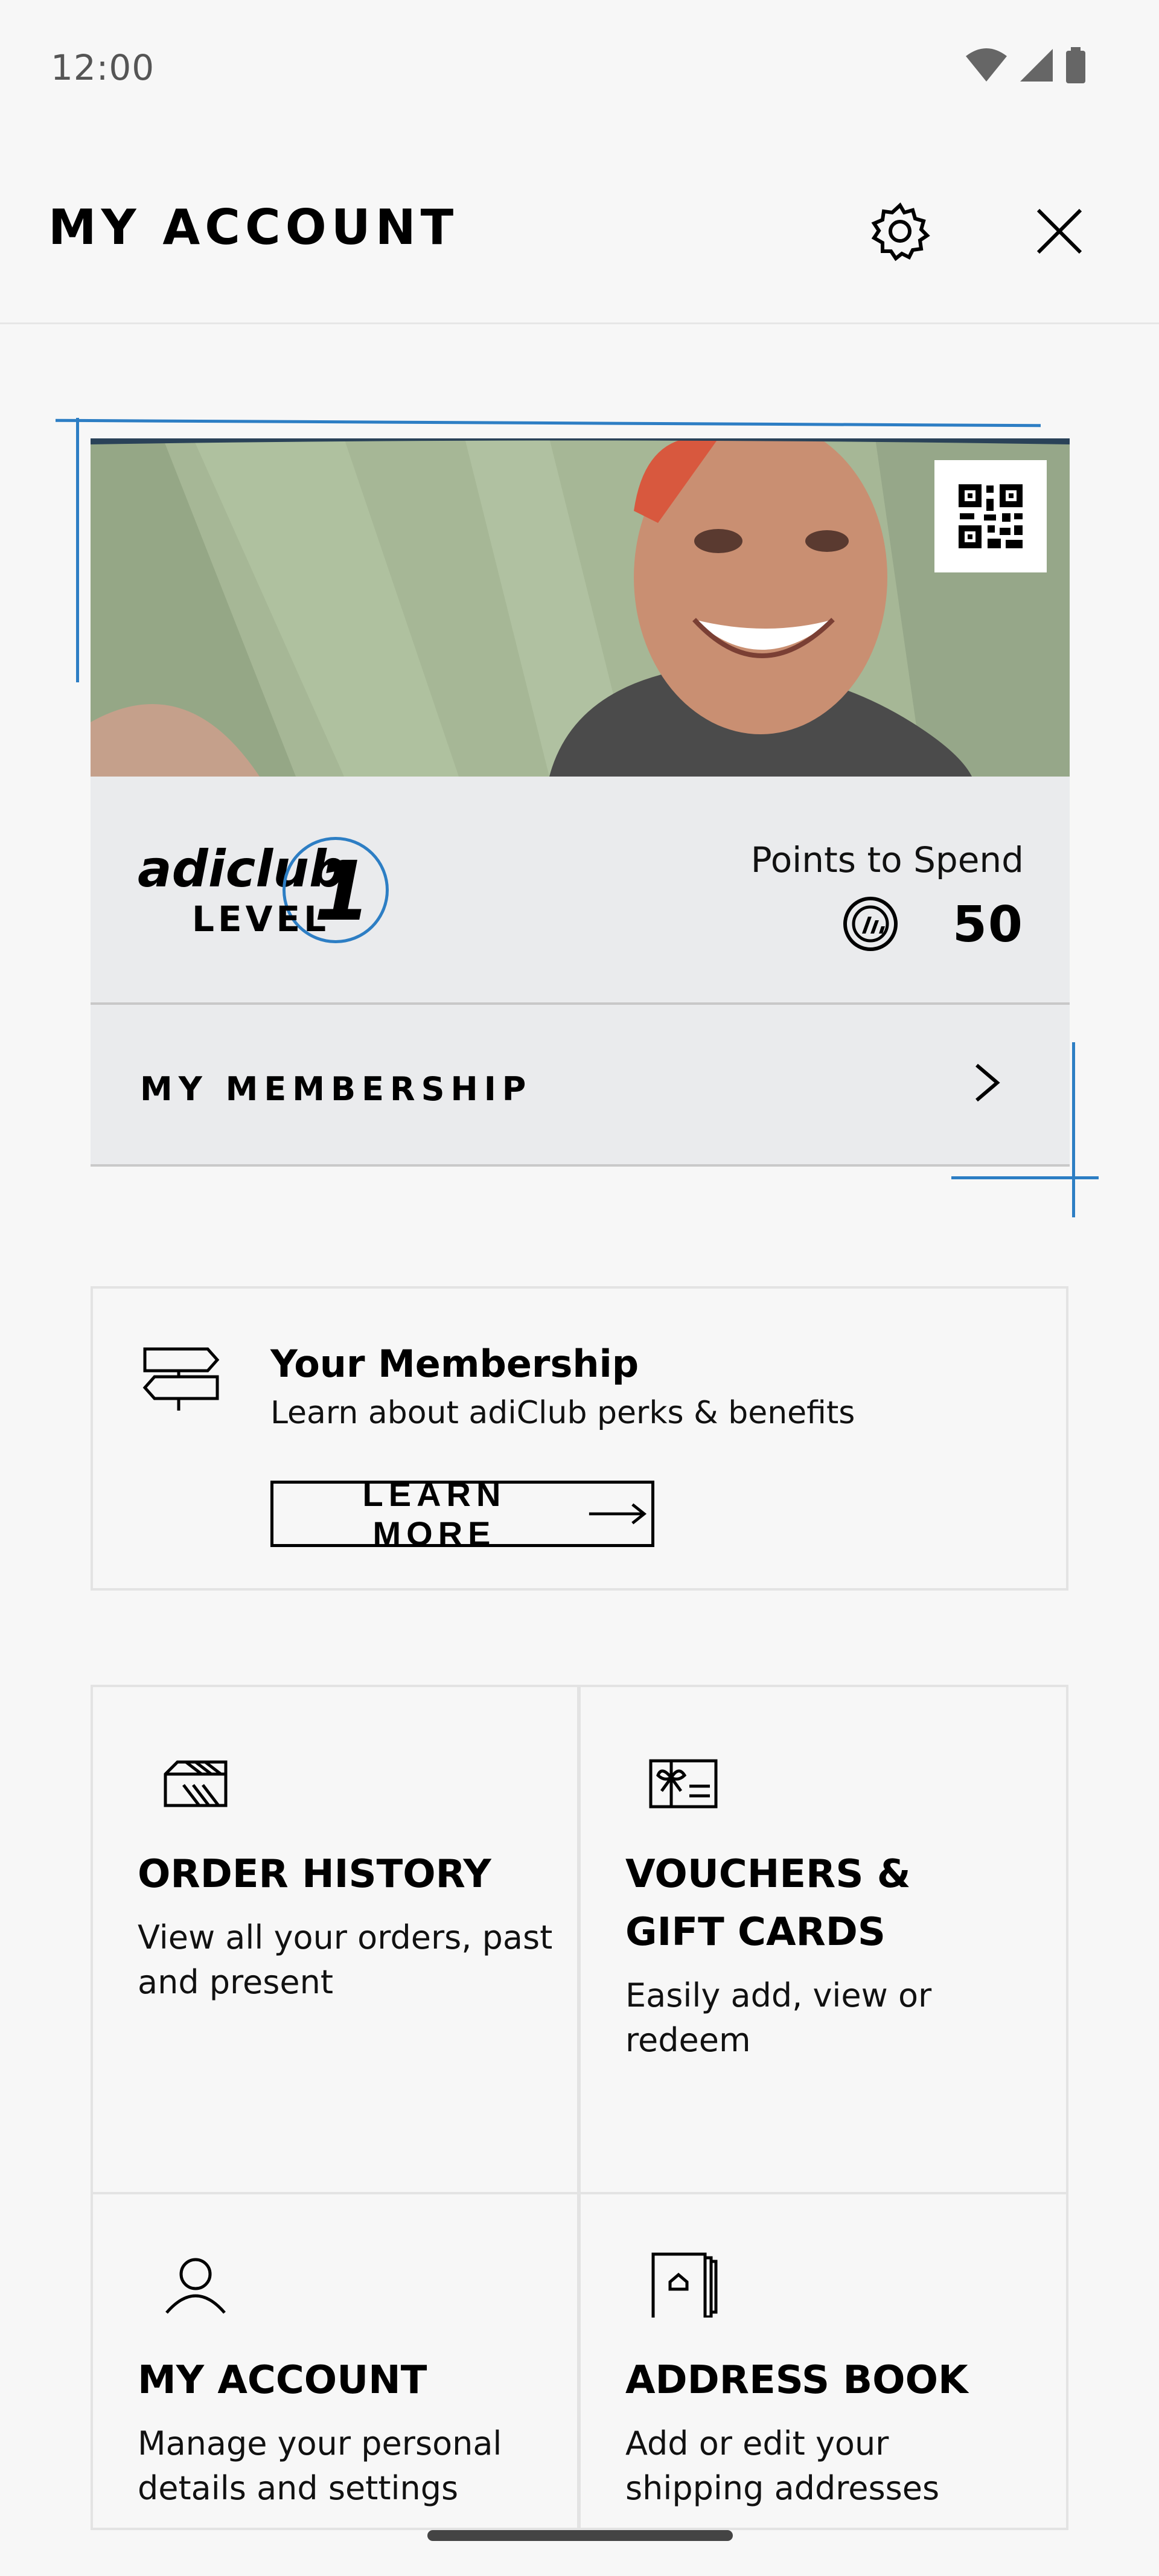 The width and height of the screenshot is (1159, 2576). Describe the element at coordinates (1036, 65) in the screenshot. I see `signal-icon` at that location.